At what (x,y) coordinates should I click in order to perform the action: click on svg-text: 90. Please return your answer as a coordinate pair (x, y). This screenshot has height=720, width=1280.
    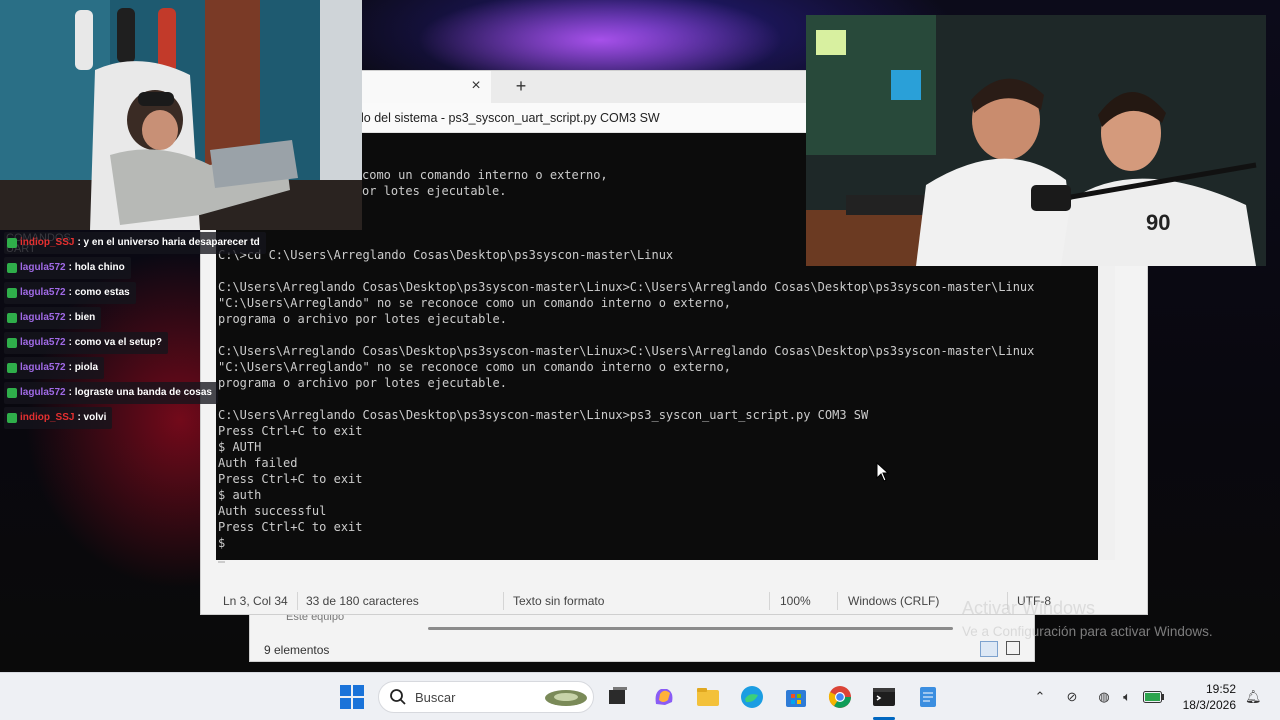
    Looking at the image, I should click on (1158, 222).